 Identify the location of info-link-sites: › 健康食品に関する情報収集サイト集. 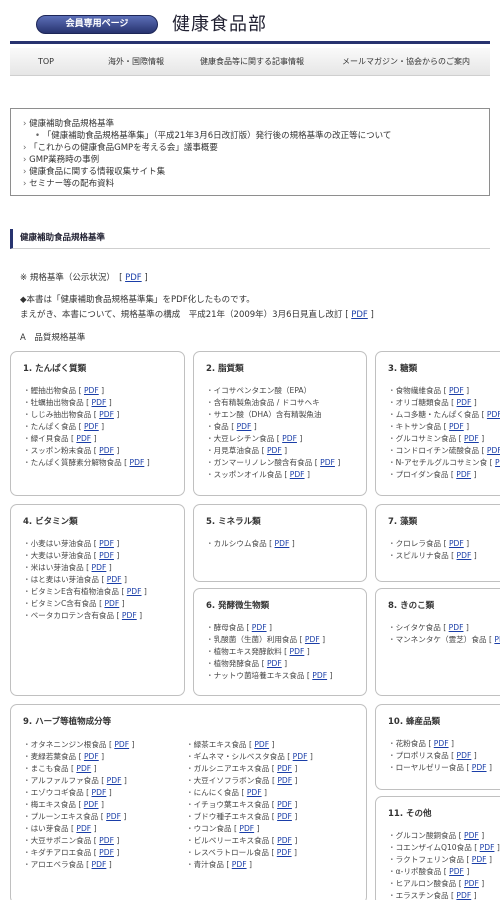
(94, 171).